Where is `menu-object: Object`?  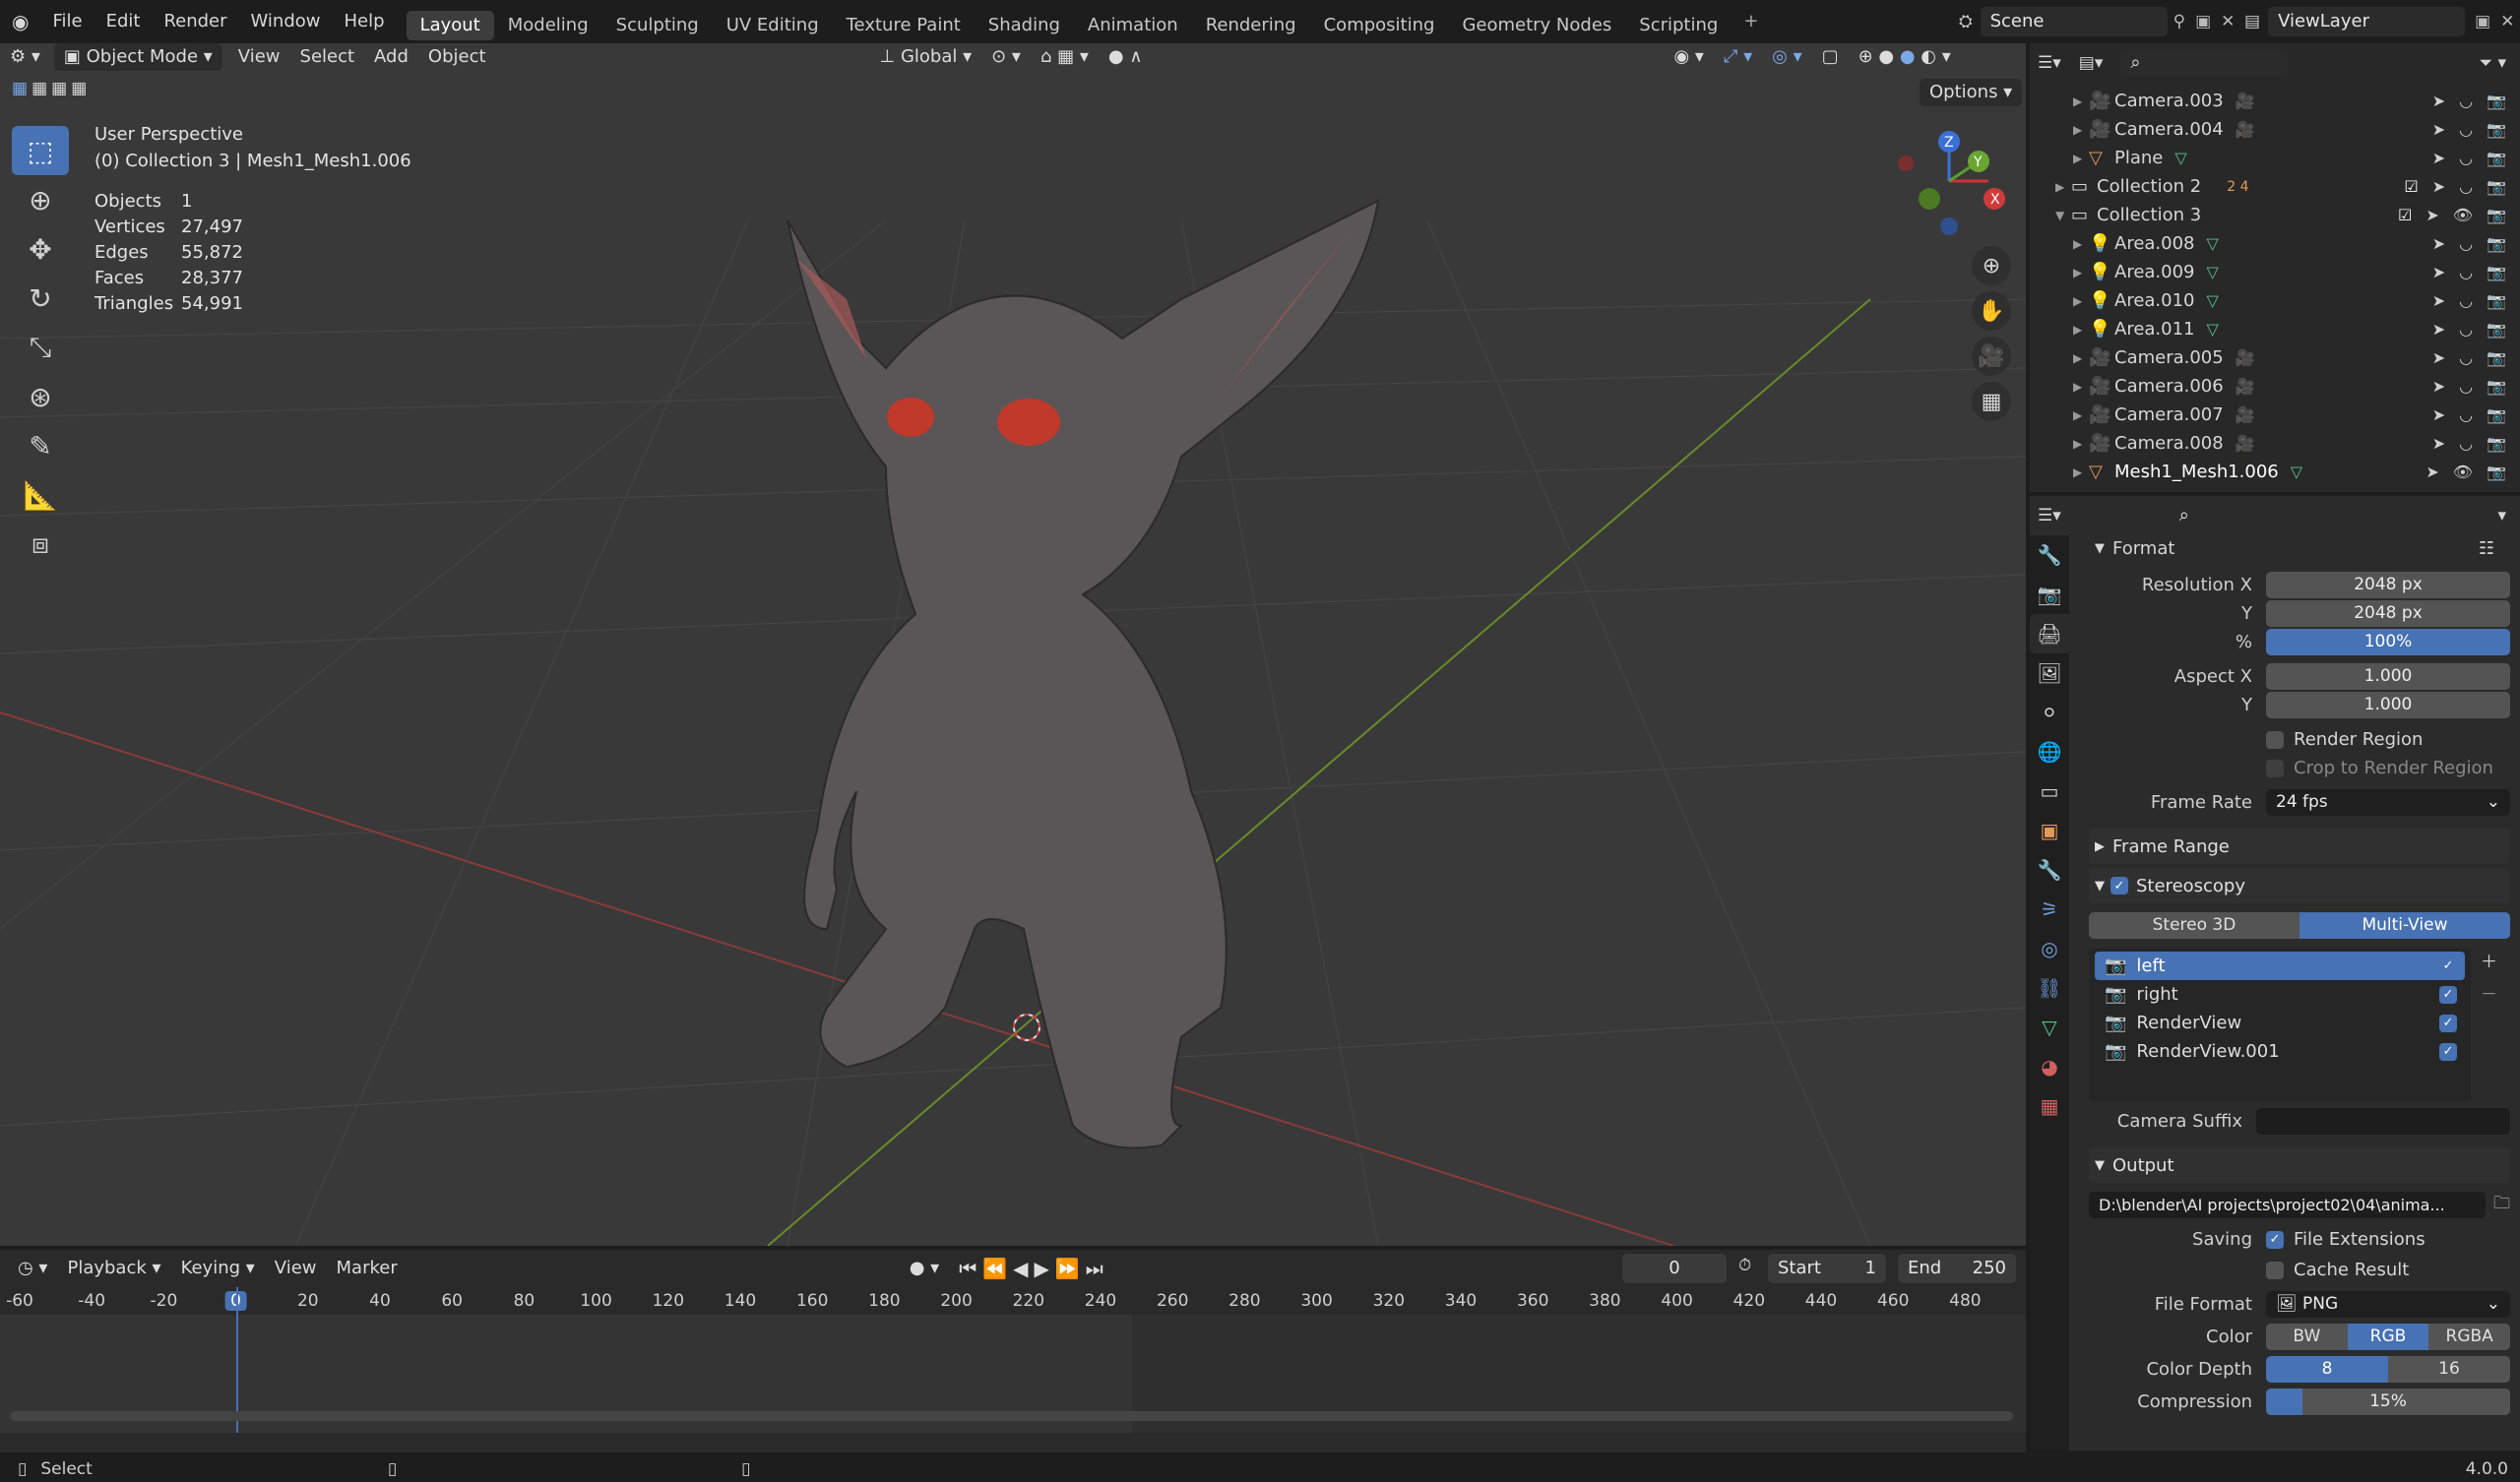
menu-object: Object is located at coordinates (457, 57).